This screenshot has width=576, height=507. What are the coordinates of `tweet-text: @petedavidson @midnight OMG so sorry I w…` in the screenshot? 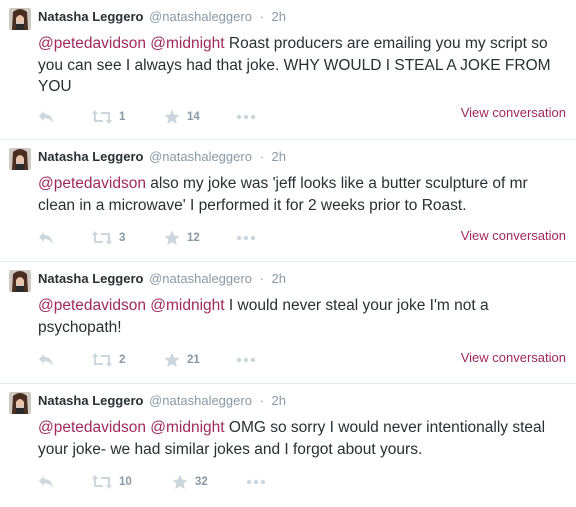 It's located at (303, 438).